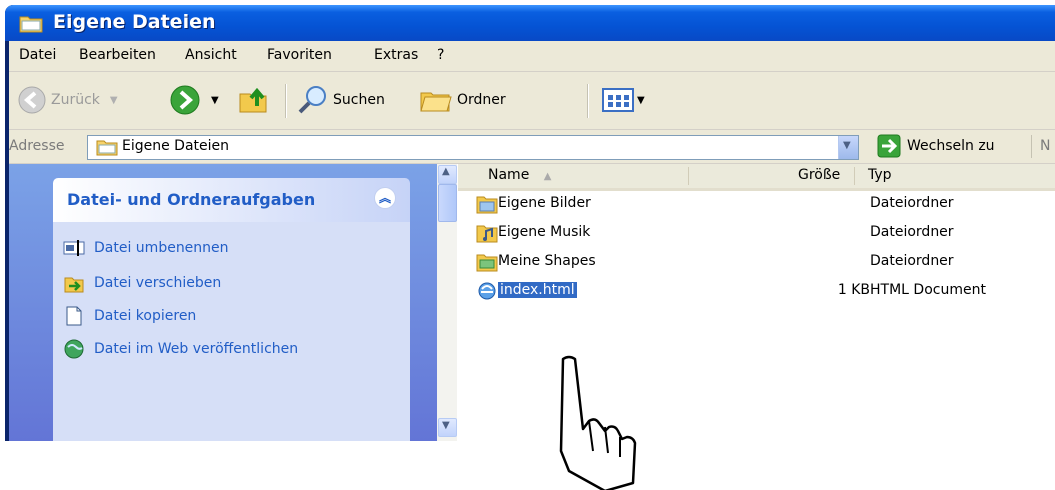  Describe the element at coordinates (547, 176) in the screenshot. I see `sort-ascending-icon: ▲` at that location.